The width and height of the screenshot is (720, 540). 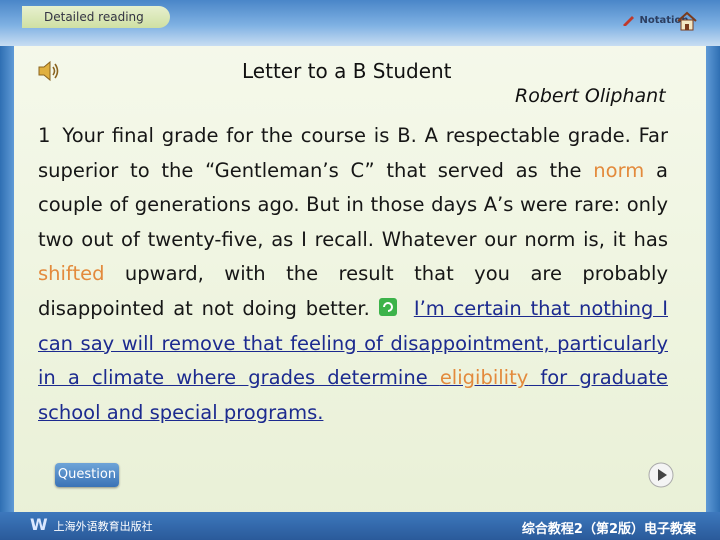 What do you see at coordinates (71, 273) in the screenshot?
I see `vocab-shifted: shifted` at bounding box center [71, 273].